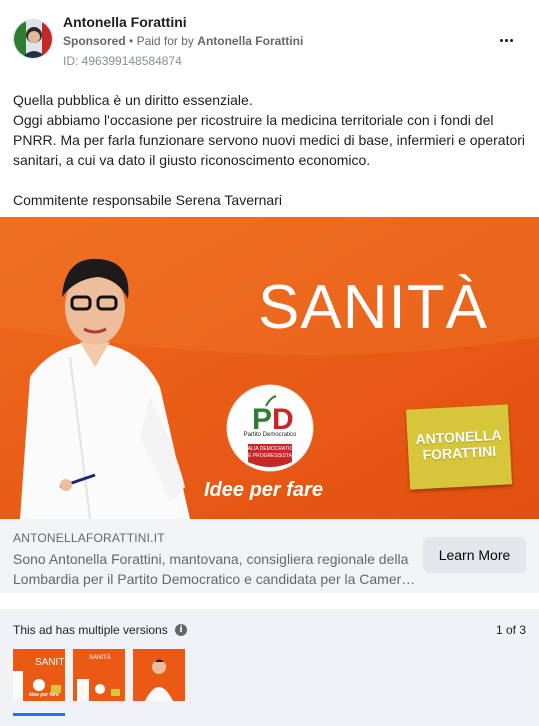 This screenshot has height=726, width=539. What do you see at coordinates (133, 100) in the screenshot?
I see `ad-text-line-1: Quella pubblica è un diritto essenziale.` at bounding box center [133, 100].